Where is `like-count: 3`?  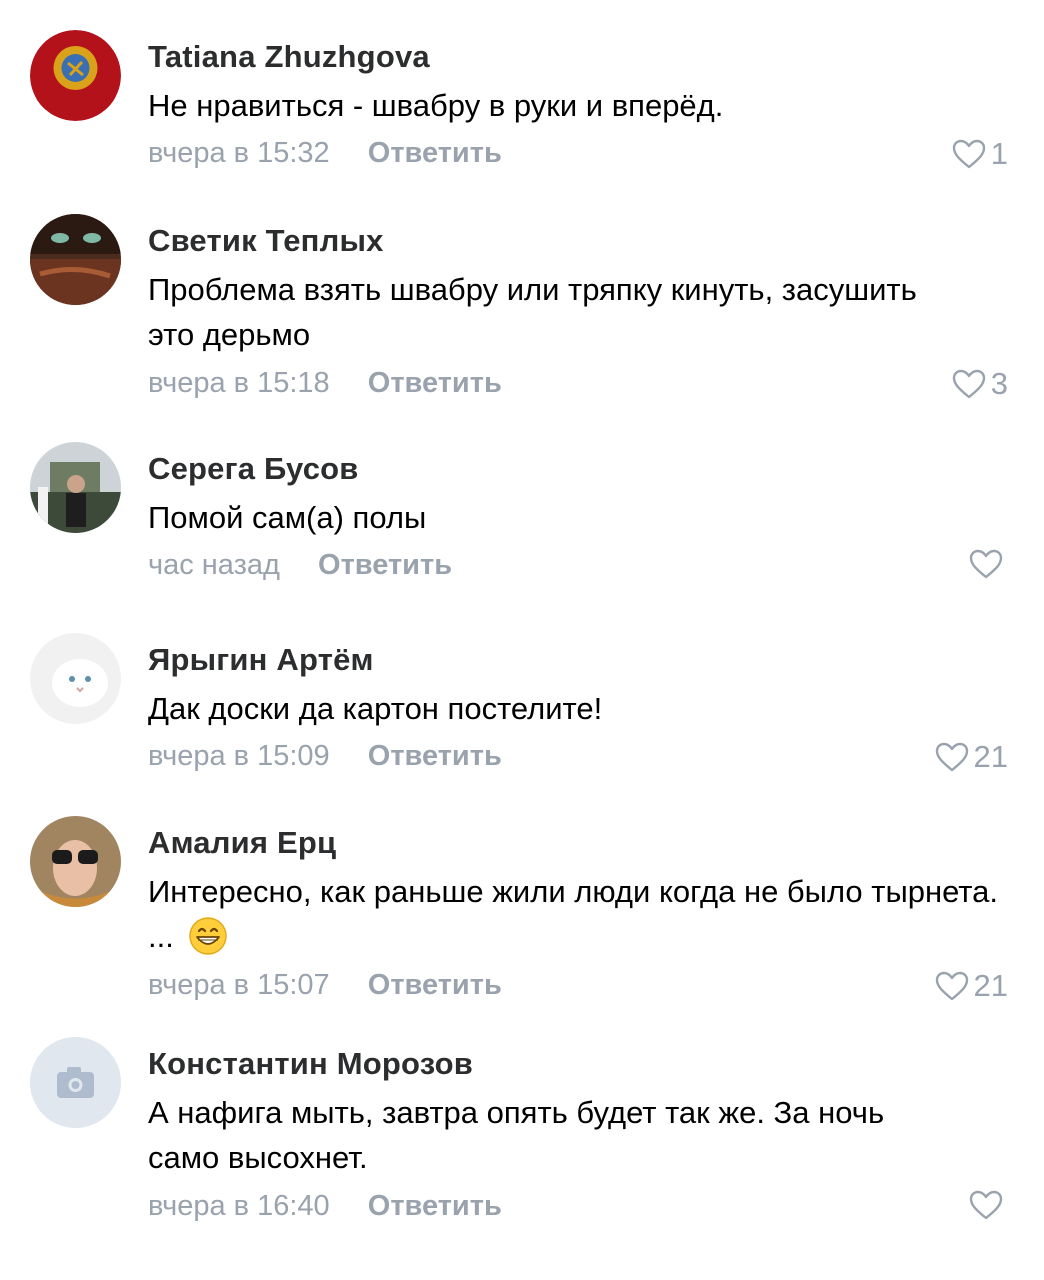
like-count: 3 is located at coordinates (999, 383).